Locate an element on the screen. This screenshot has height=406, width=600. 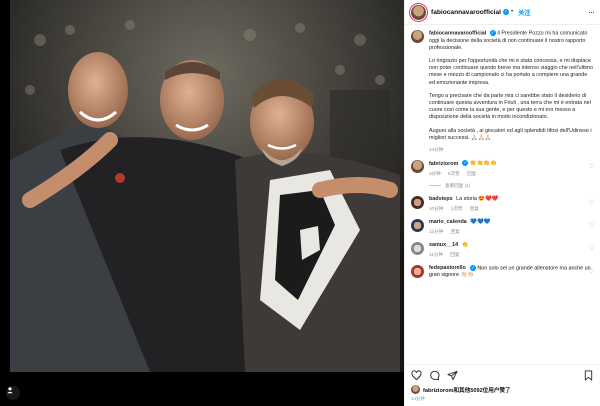
comment: samux__14 👏 11分钟 回复 ♡ is located at coordinates (502, 249).